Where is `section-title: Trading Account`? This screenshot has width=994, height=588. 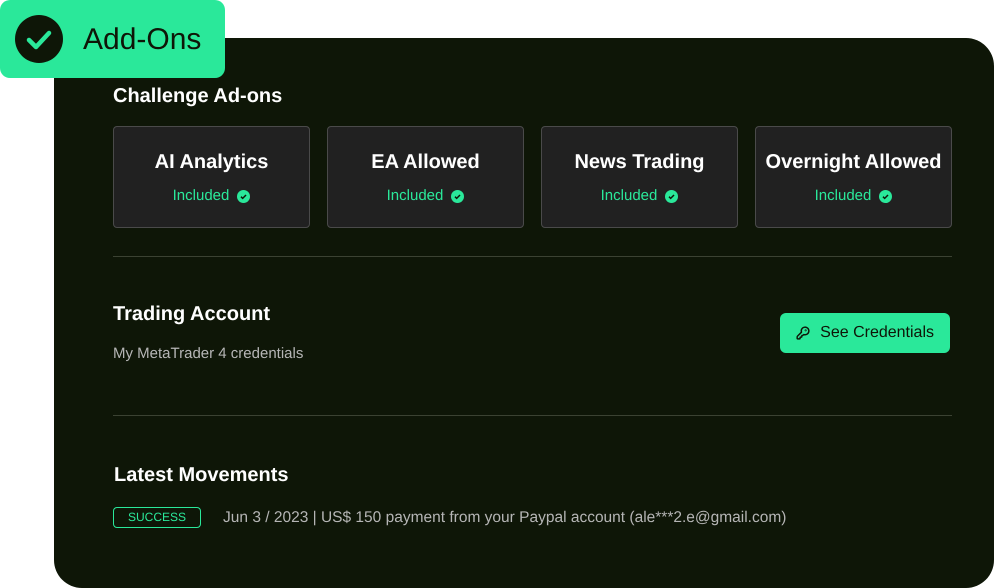 section-title: Trading Account is located at coordinates (192, 314).